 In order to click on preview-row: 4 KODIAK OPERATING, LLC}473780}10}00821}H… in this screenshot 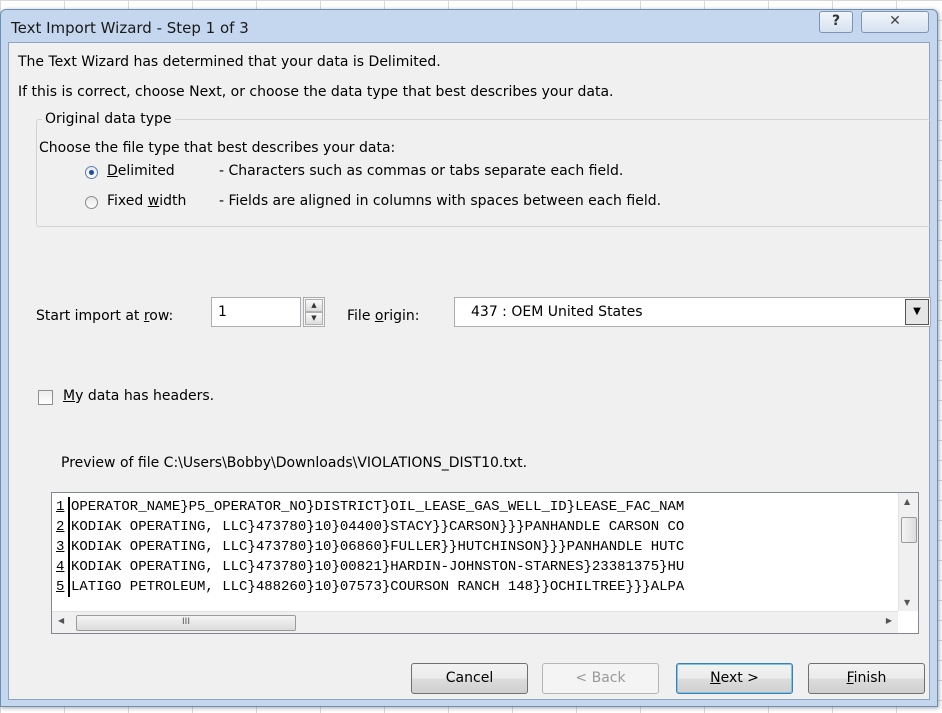, I will do `click(475, 567)`.